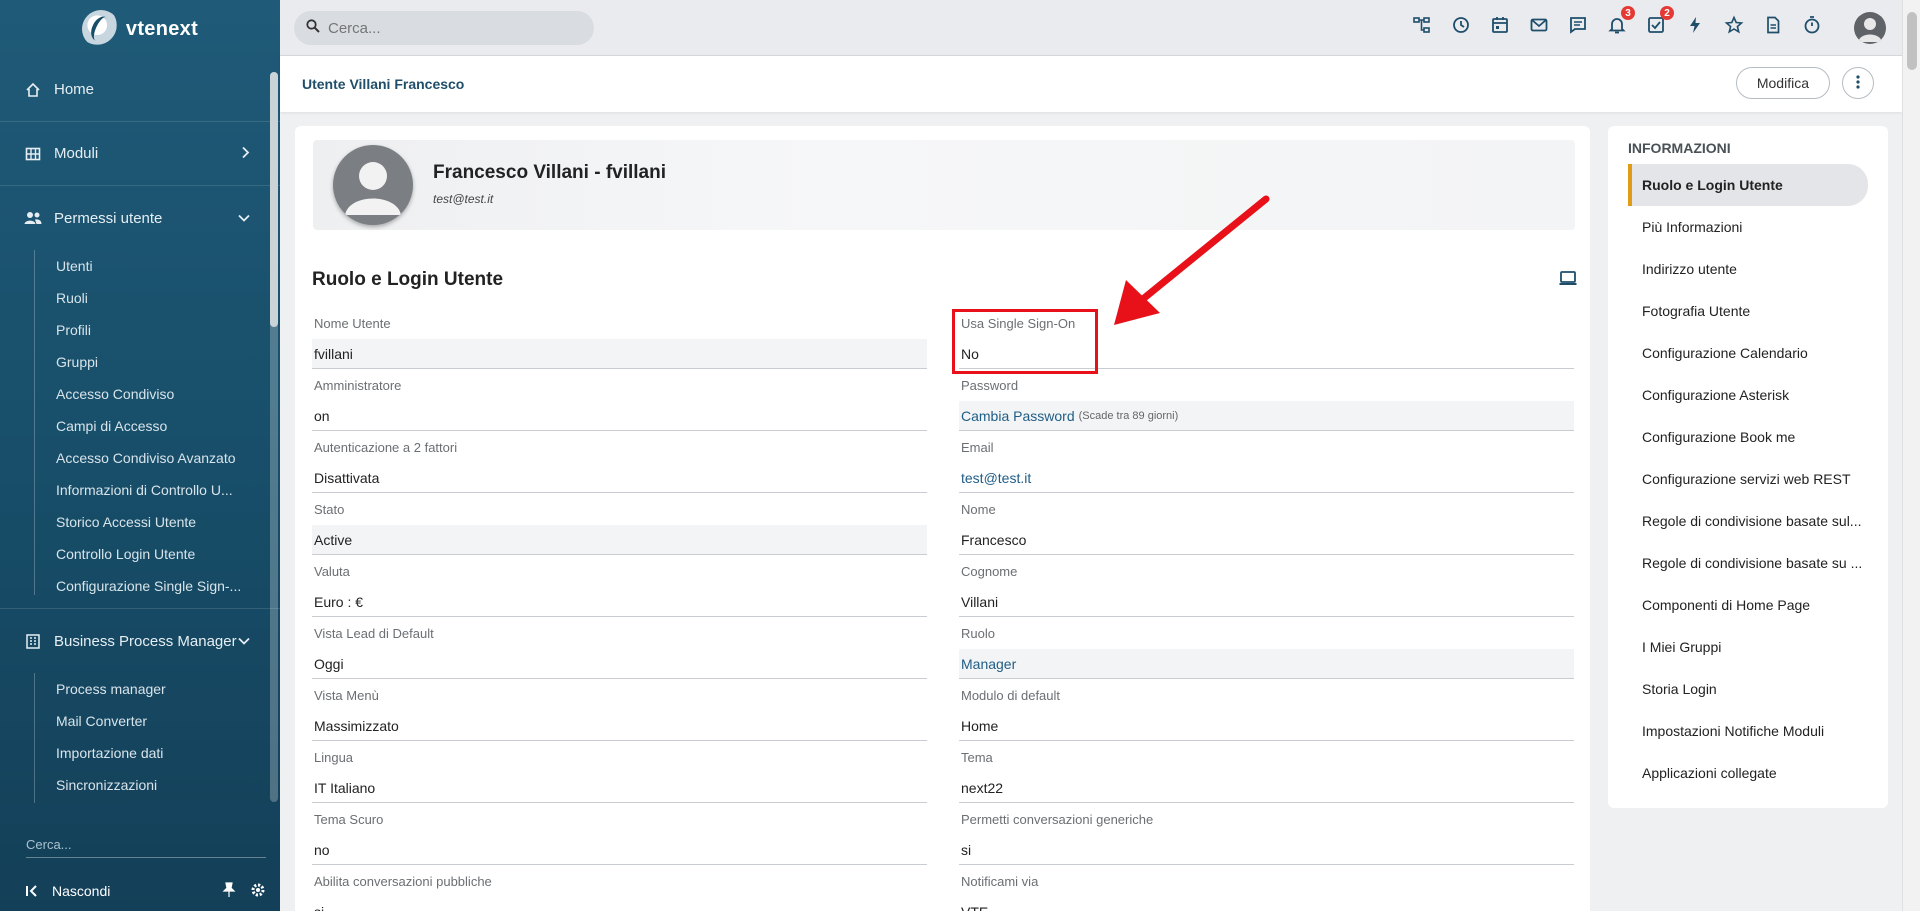  I want to click on more-options-button, so click(1858, 83).